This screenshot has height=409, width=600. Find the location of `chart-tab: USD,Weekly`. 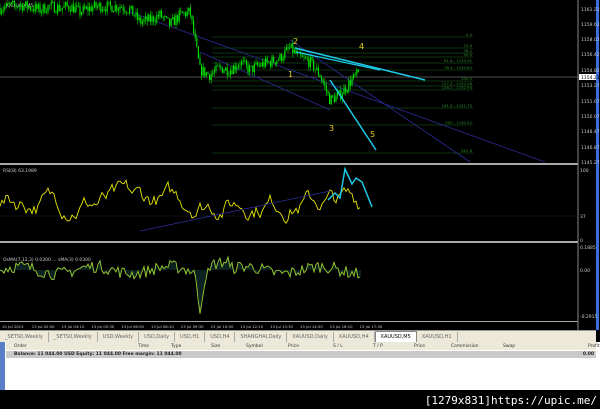

chart-tab: USD,Weekly is located at coordinates (119, 337).